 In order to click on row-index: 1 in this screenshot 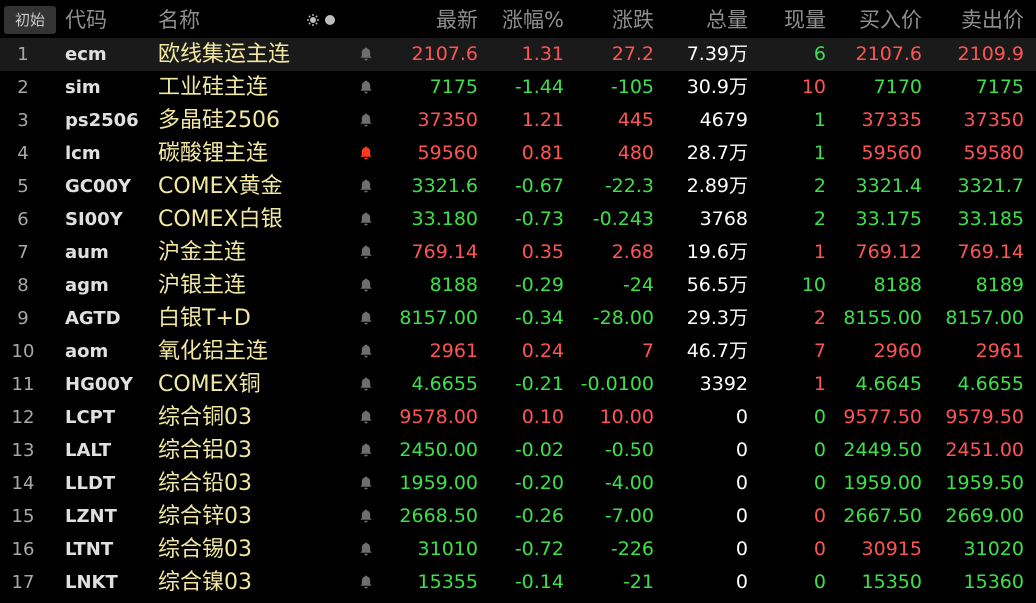, I will do `click(23, 54)`.